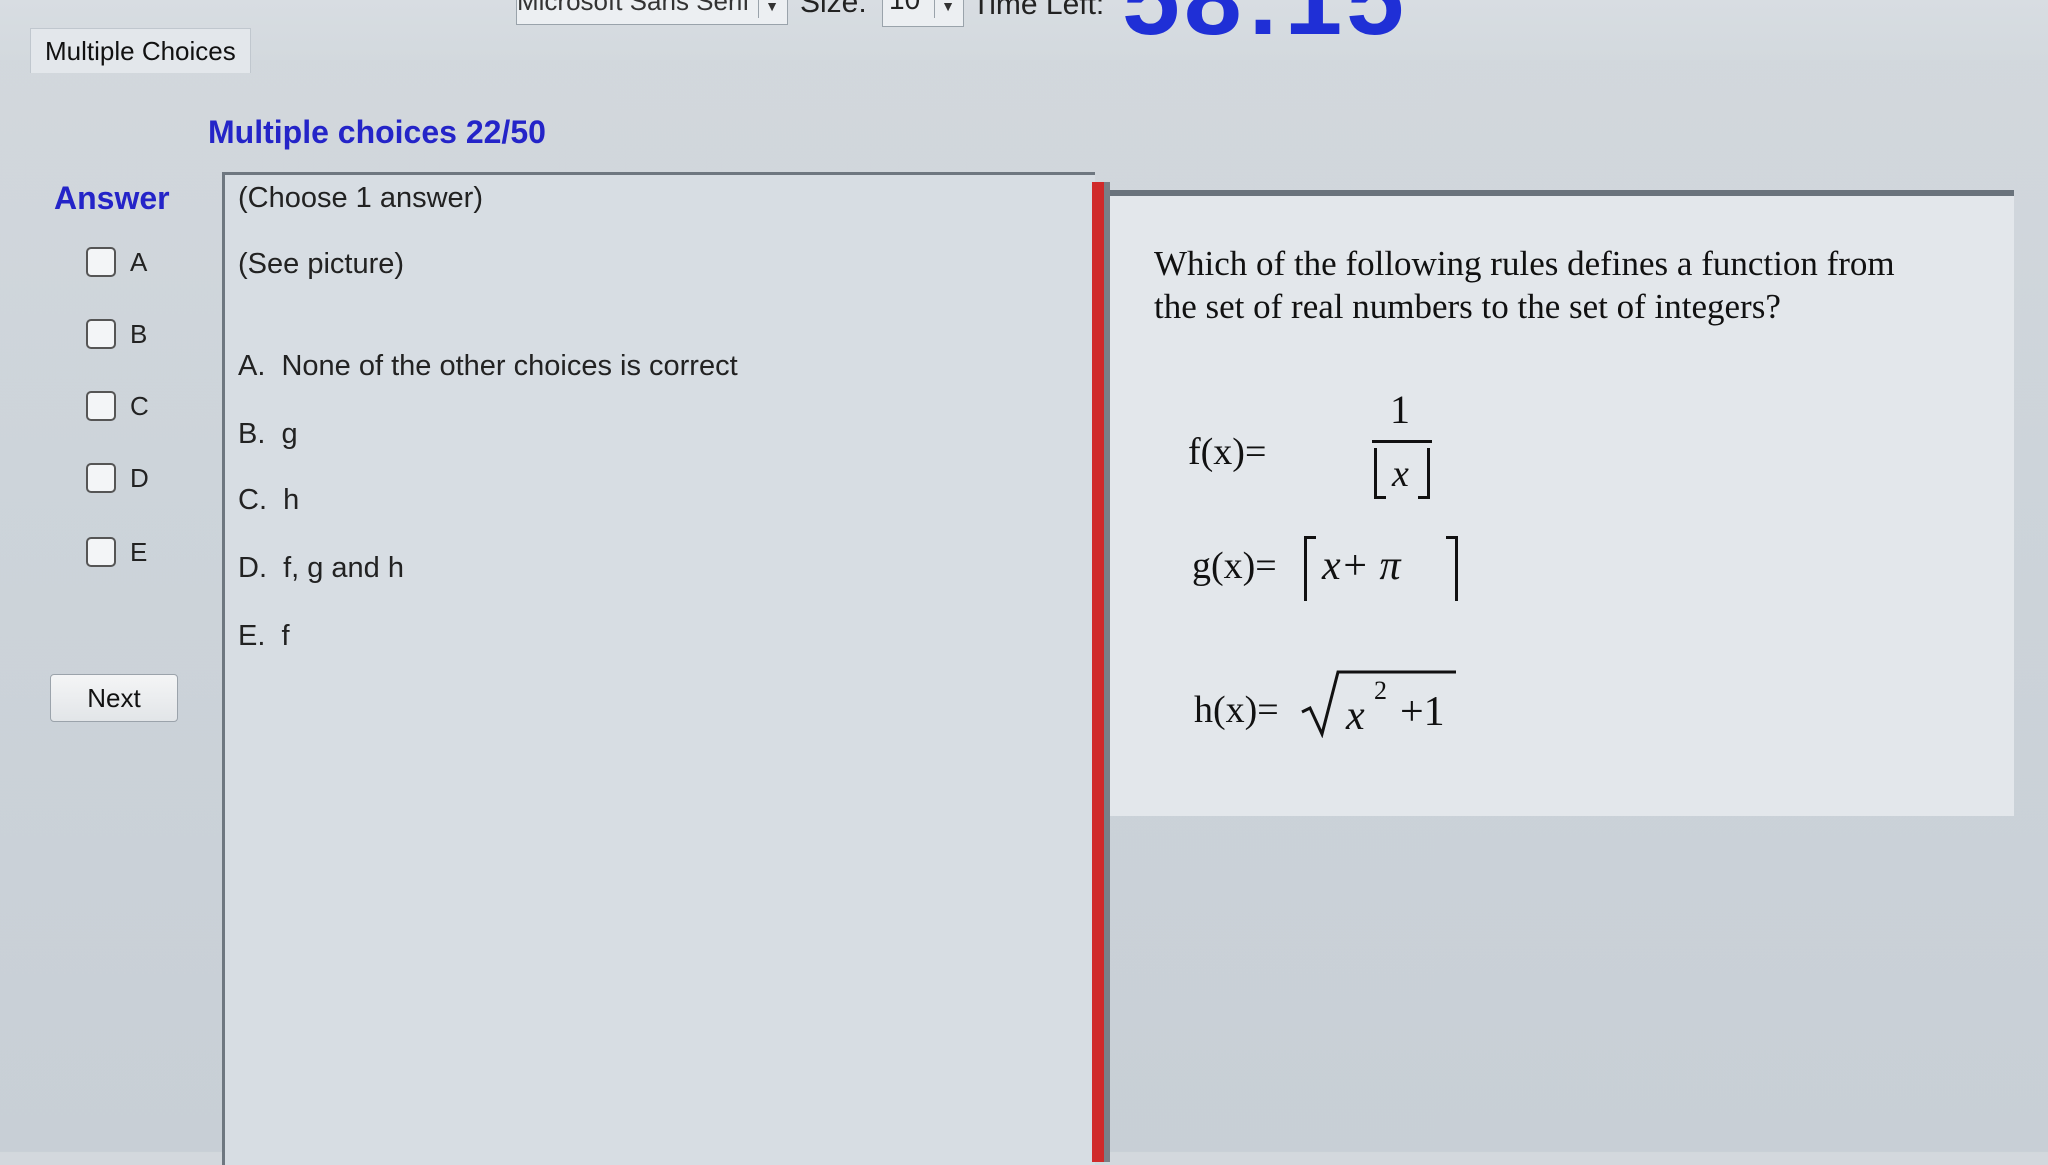 This screenshot has width=2048, height=1165. What do you see at coordinates (1400, 409) in the screenshot?
I see `f-numerator: 1` at bounding box center [1400, 409].